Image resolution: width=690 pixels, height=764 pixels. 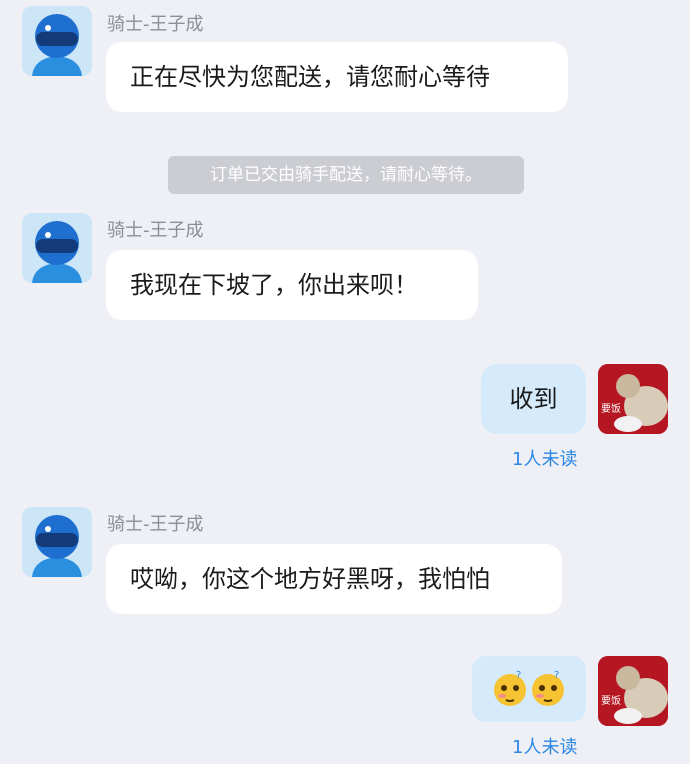 What do you see at coordinates (533, 399) in the screenshot?
I see `self-message-bubble: 收到` at bounding box center [533, 399].